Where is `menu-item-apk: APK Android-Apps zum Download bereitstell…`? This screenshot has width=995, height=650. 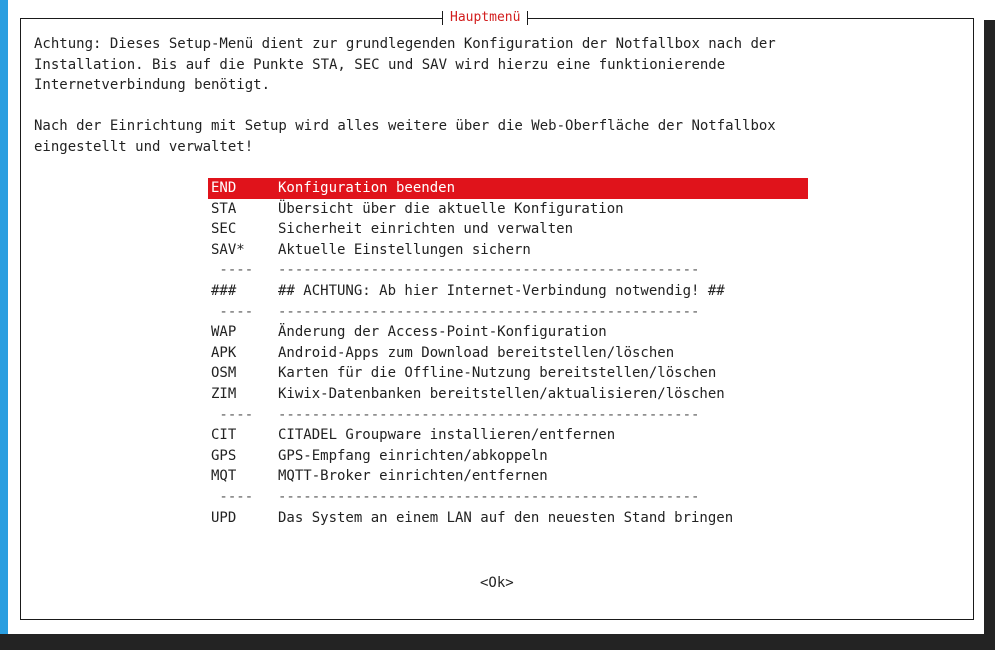
menu-item-apk: APK Android-Apps zum Download bereitstell… is located at coordinates (508, 353).